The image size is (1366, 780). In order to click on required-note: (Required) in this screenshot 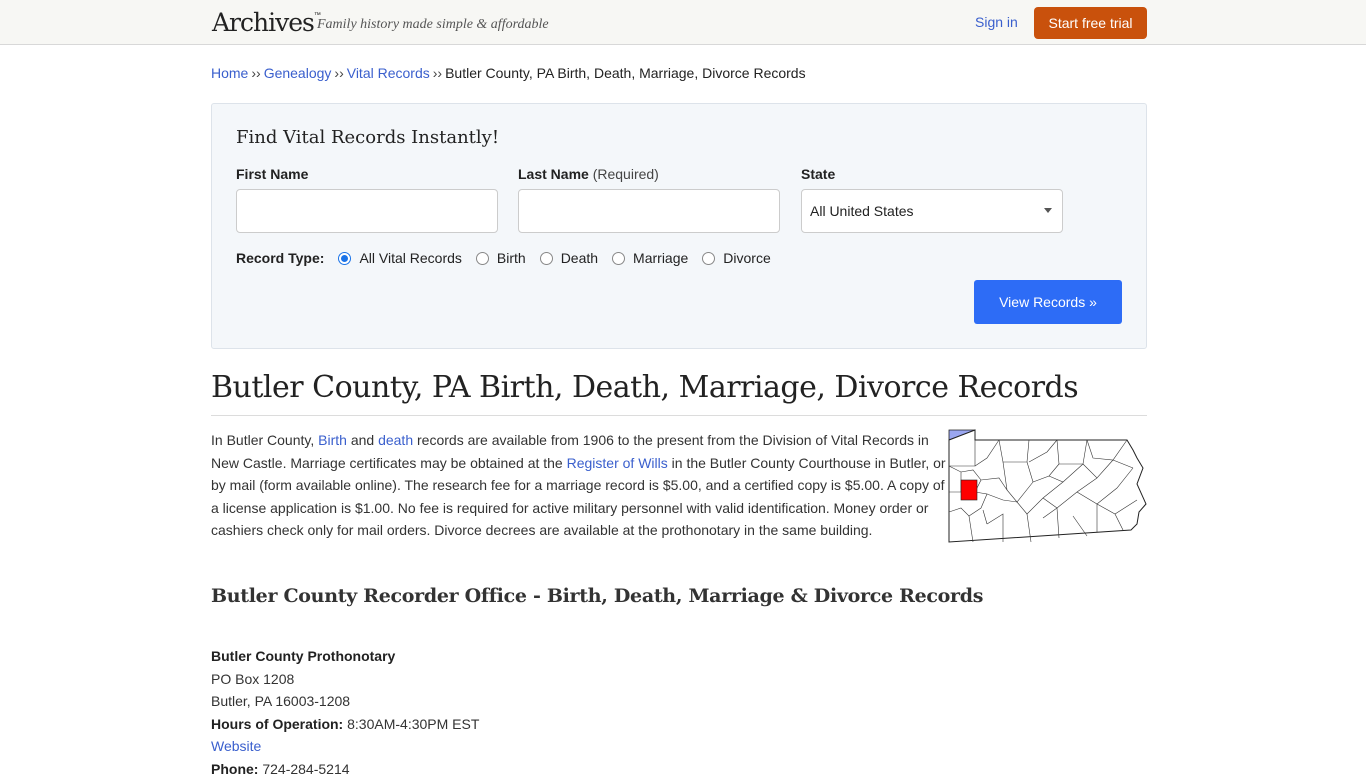, I will do `click(626, 174)`.